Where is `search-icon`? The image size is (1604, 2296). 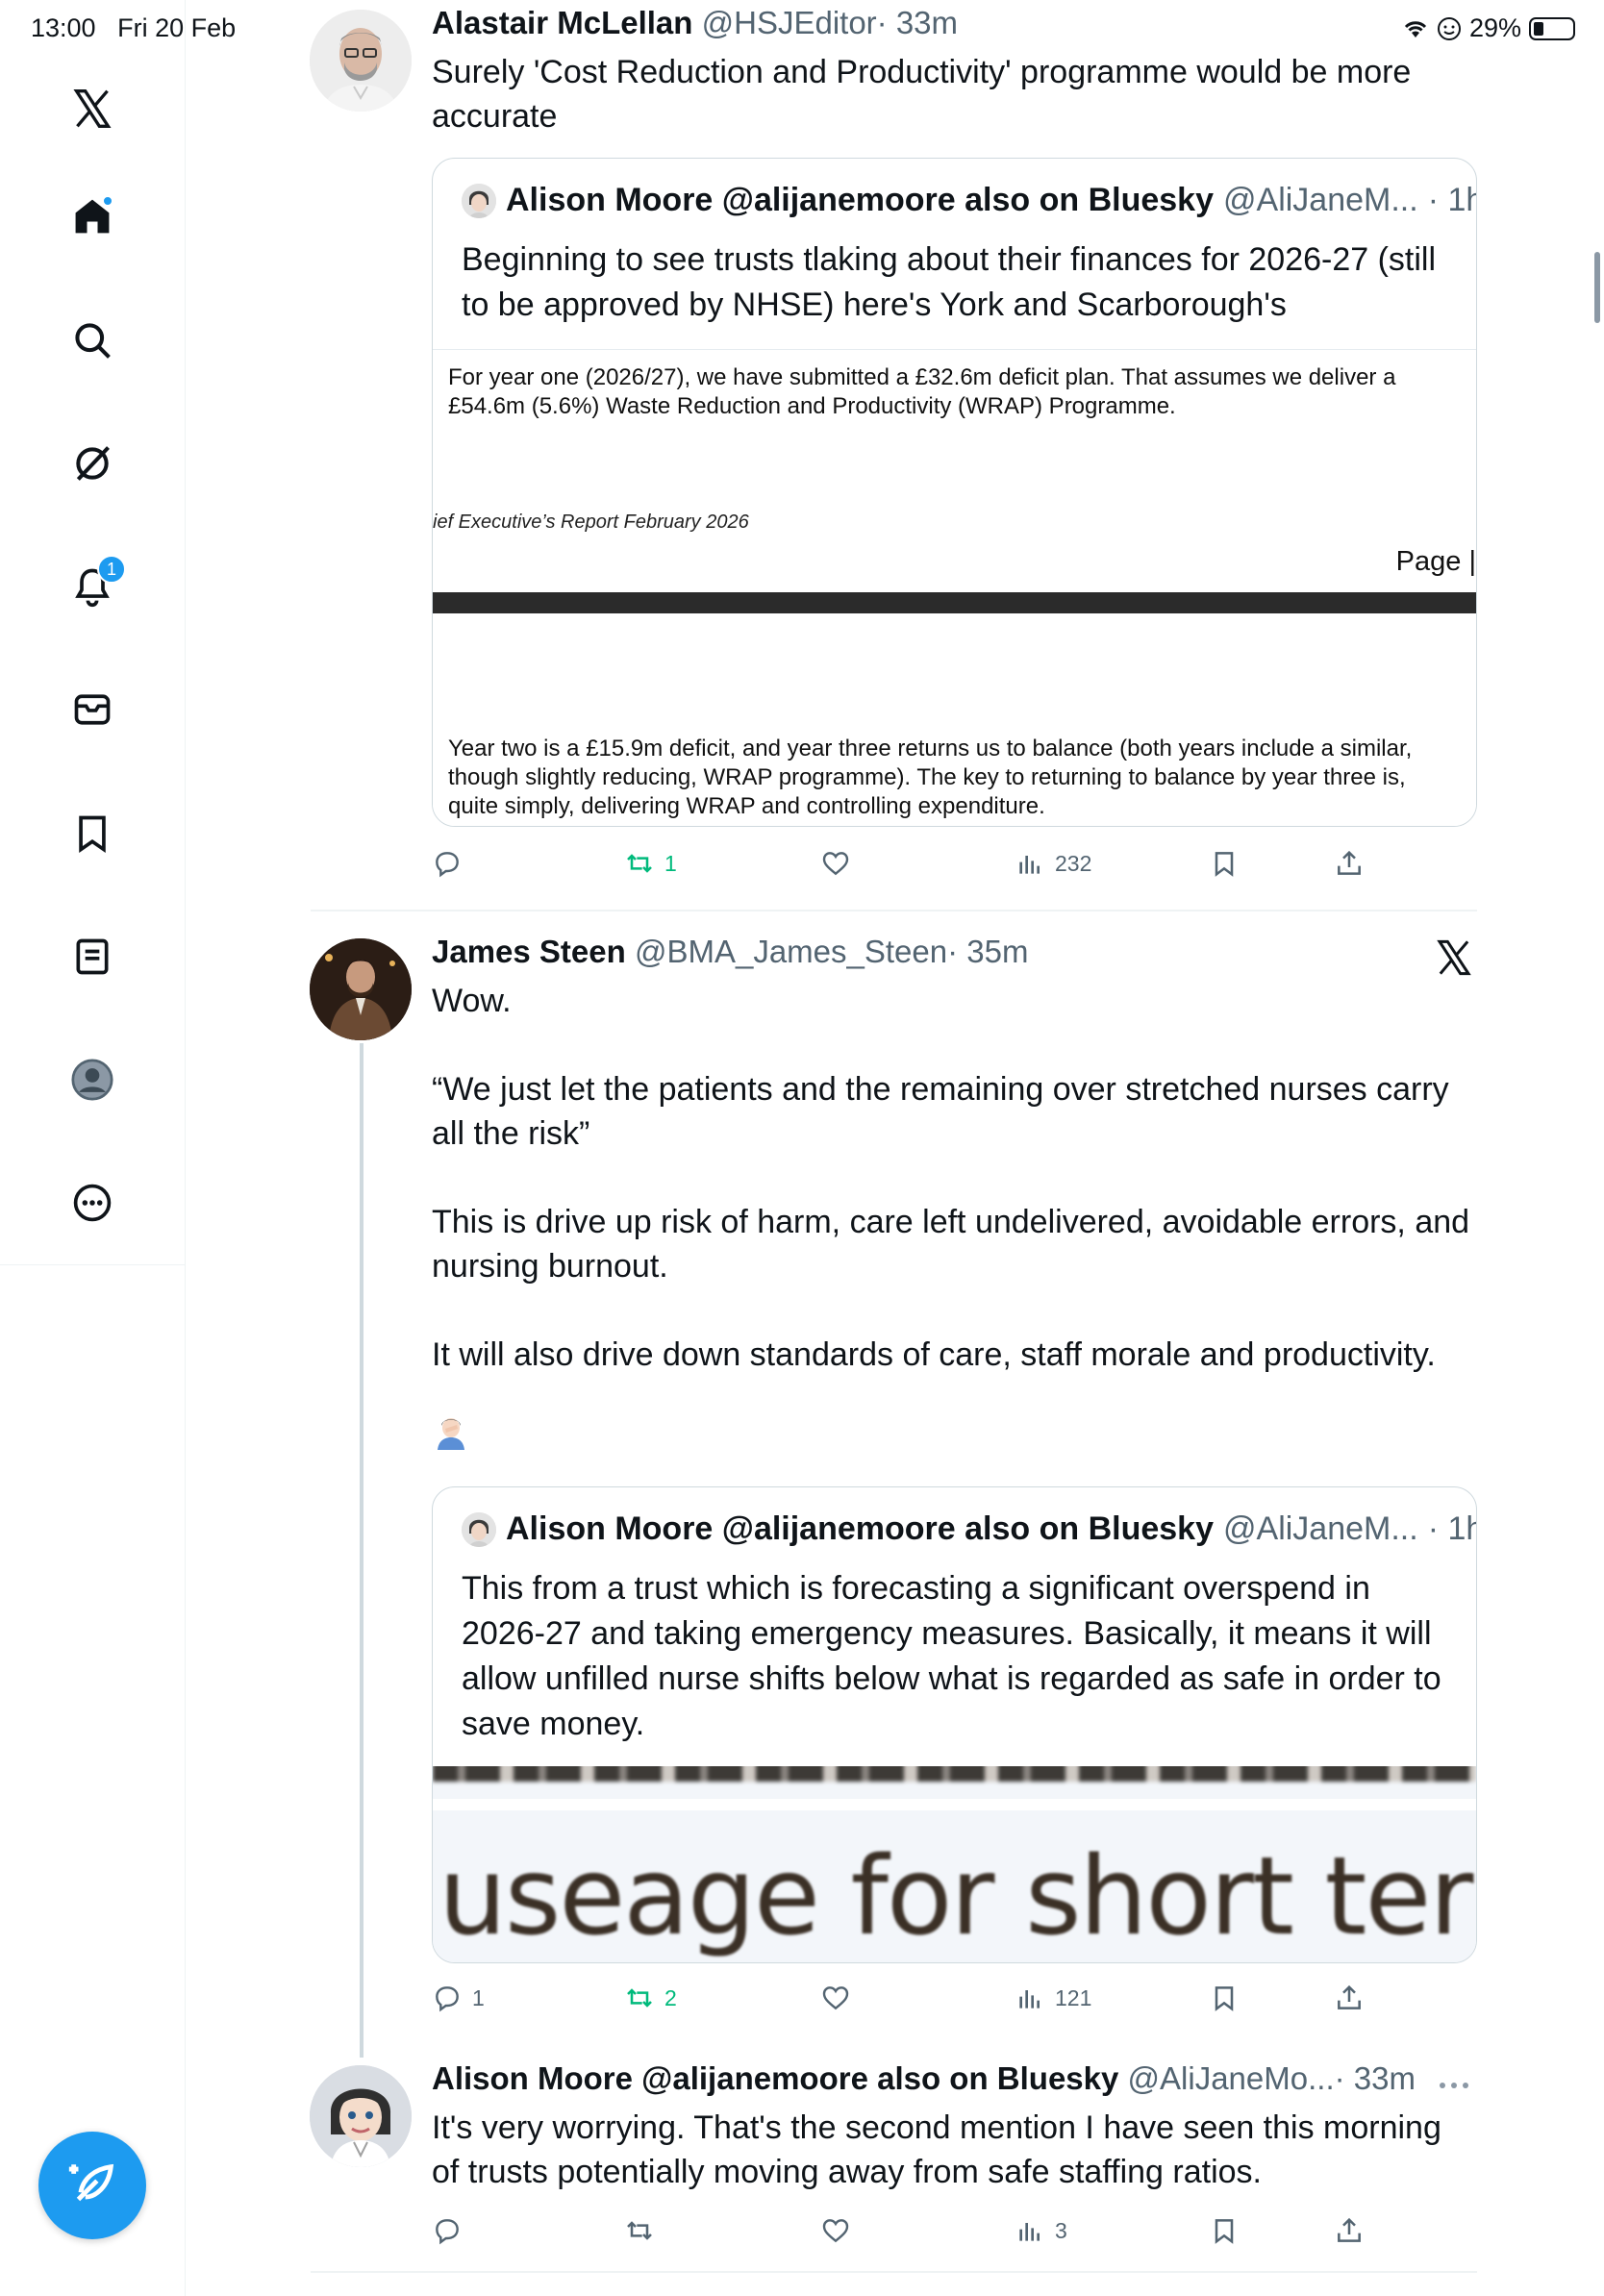
search-icon is located at coordinates (92, 340).